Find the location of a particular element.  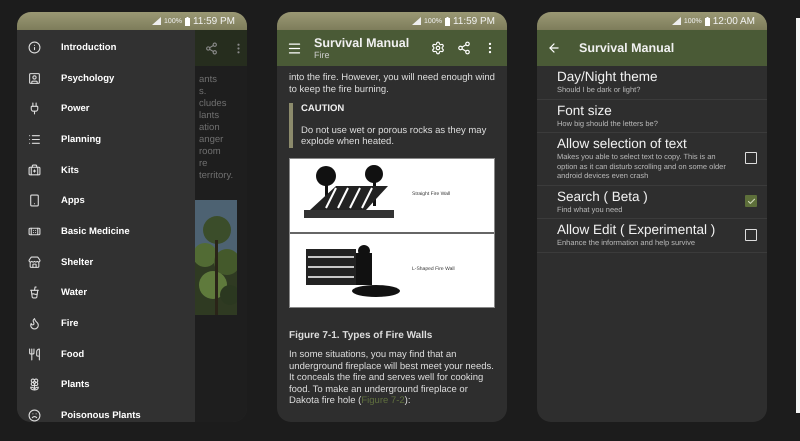

utensils-icon is located at coordinates (34, 354).